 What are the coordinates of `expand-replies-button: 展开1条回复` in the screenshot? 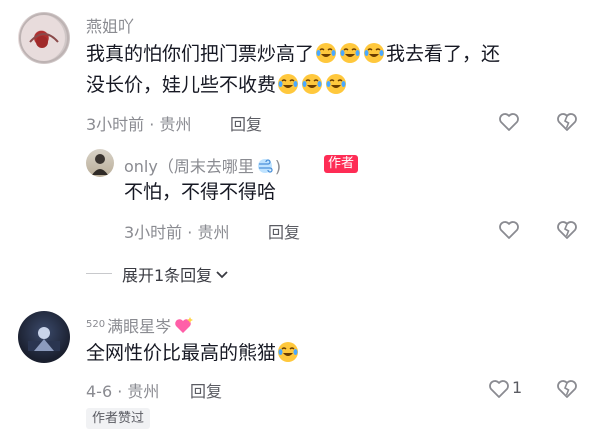 It's located at (175, 274).